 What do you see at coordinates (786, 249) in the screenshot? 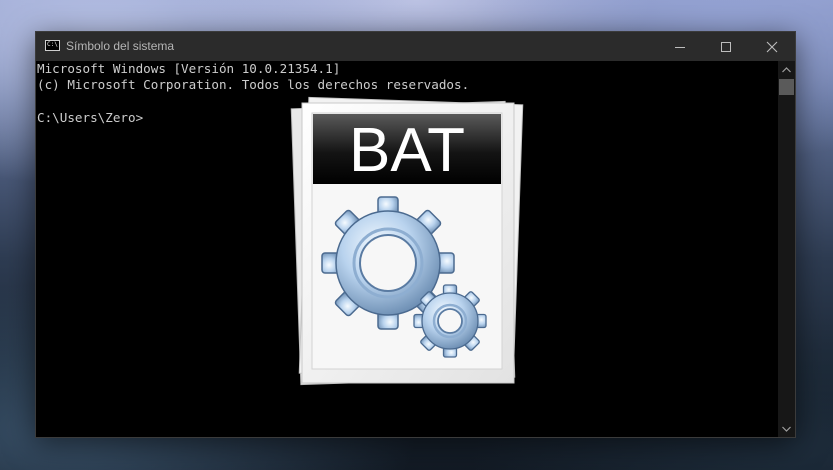
I see `vertical-scrollbar` at bounding box center [786, 249].